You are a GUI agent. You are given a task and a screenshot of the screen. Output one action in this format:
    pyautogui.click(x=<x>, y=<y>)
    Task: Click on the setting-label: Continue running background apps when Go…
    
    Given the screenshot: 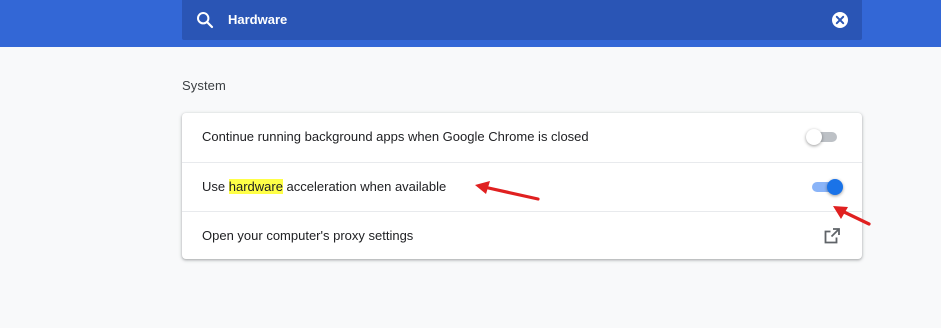 What is the action you would take?
    pyautogui.click(x=395, y=136)
    